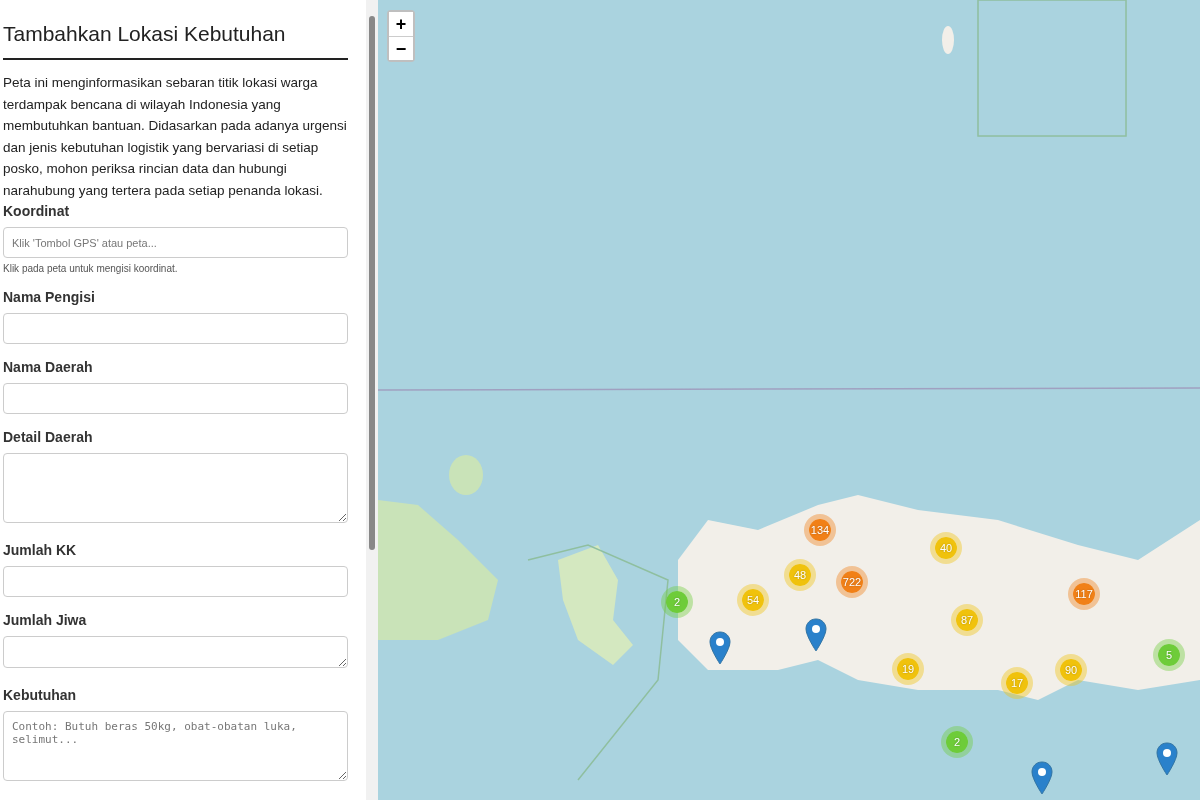 Image resolution: width=1200 pixels, height=800 pixels. What do you see at coordinates (37, 211) in the screenshot?
I see `field-label: Koordinat` at bounding box center [37, 211].